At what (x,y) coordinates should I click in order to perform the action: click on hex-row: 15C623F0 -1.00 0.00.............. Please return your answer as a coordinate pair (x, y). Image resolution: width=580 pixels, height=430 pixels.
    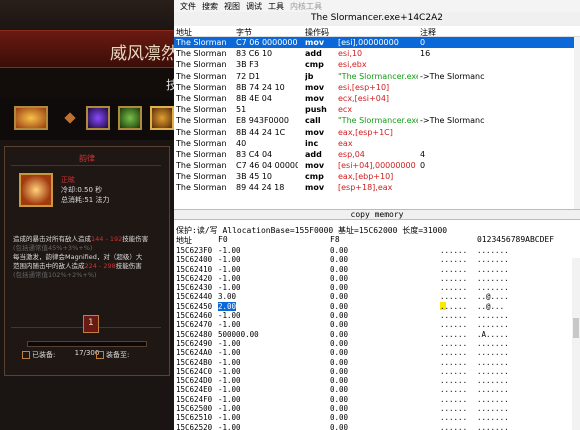
    Looking at the image, I should click on (377, 250).